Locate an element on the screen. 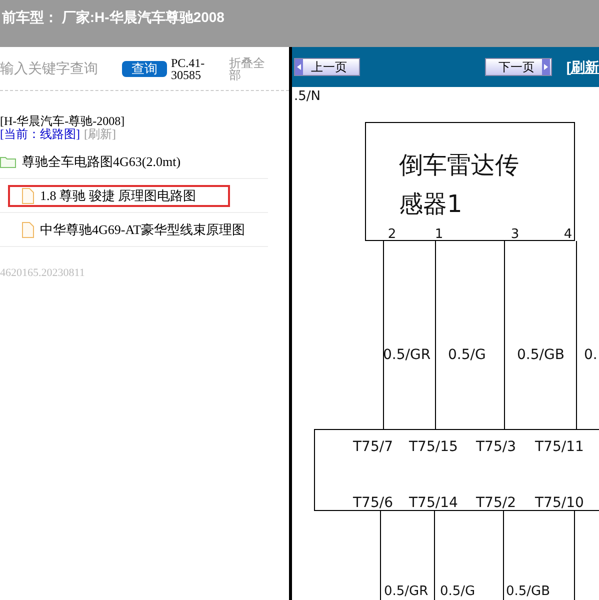 The image size is (599, 600). breadcrumb: [H-华晨汽车-尊驰-2008] is located at coordinates (63, 121).